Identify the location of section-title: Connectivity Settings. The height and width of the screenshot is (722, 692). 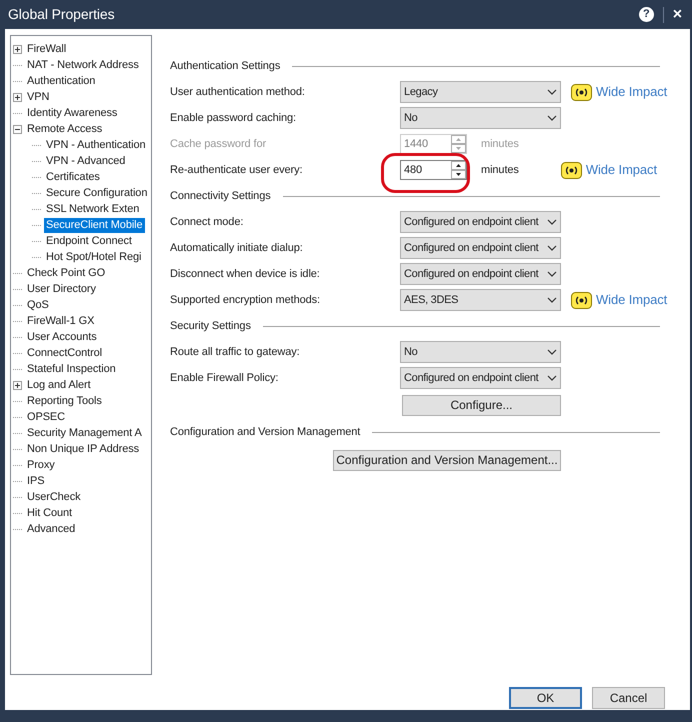
(220, 196).